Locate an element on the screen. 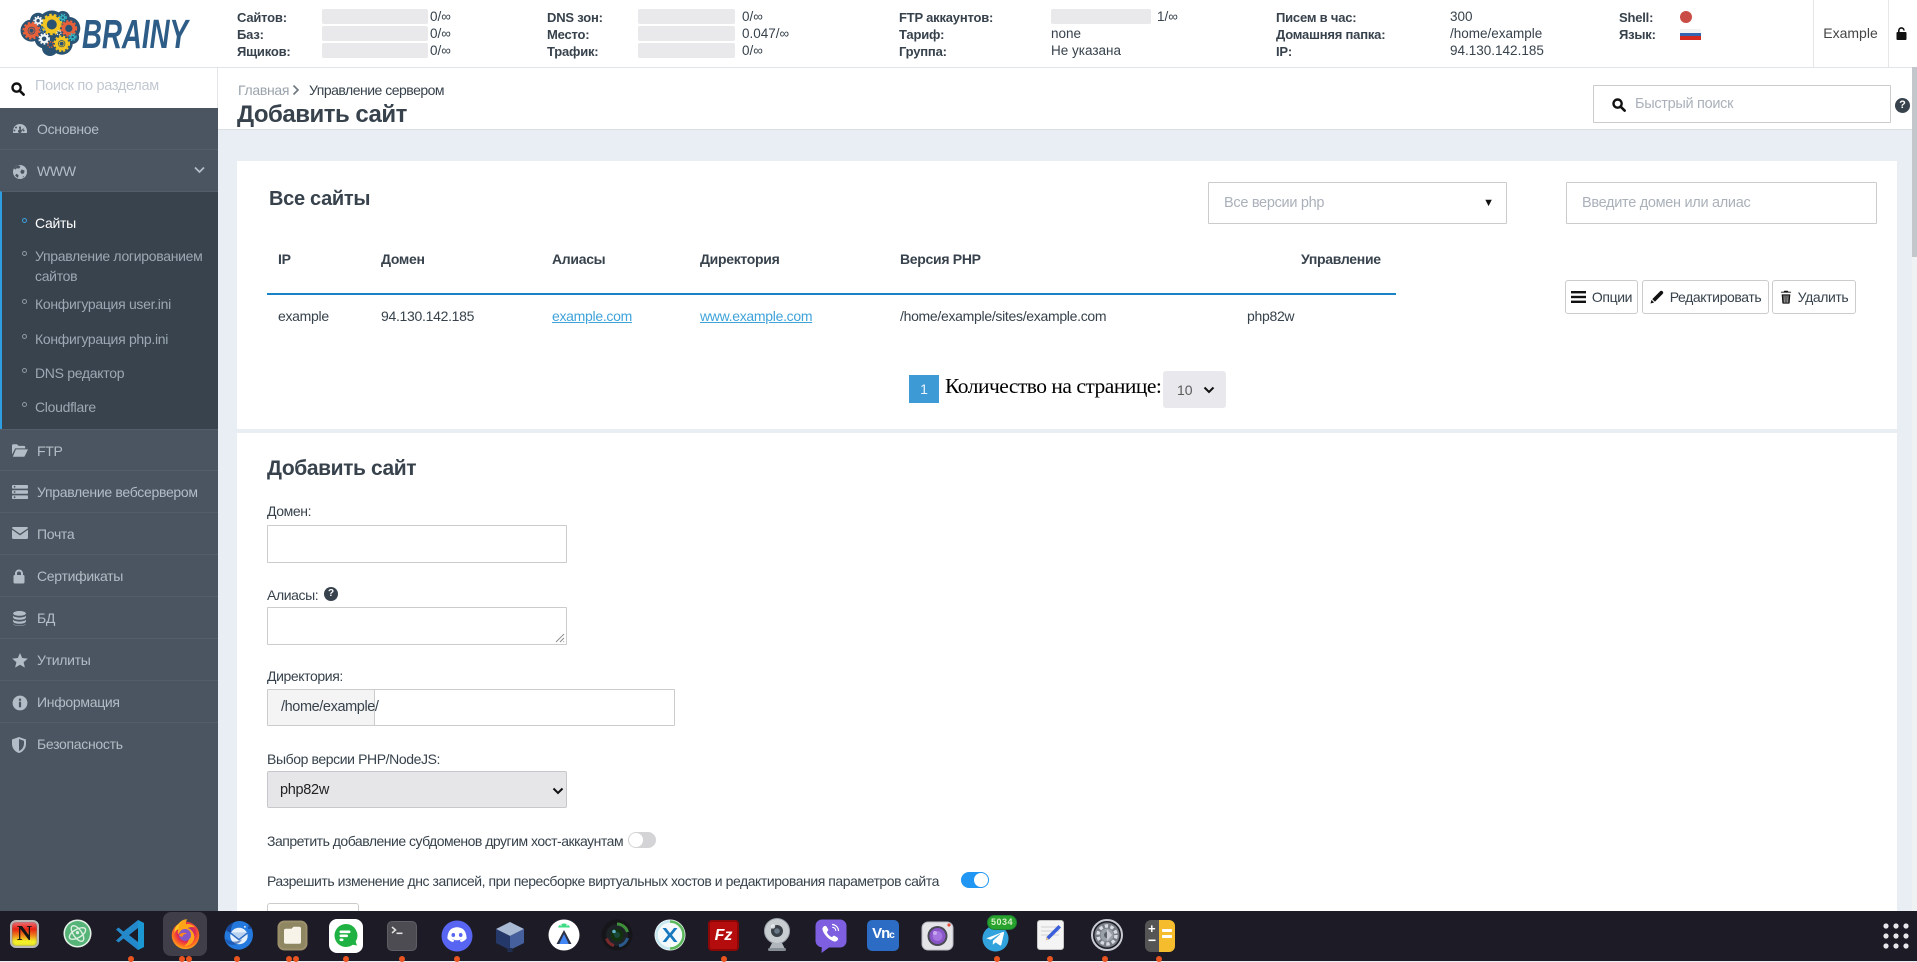 The height and width of the screenshot is (962, 1917). svg-text: BRAINY is located at coordinates (136, 34).